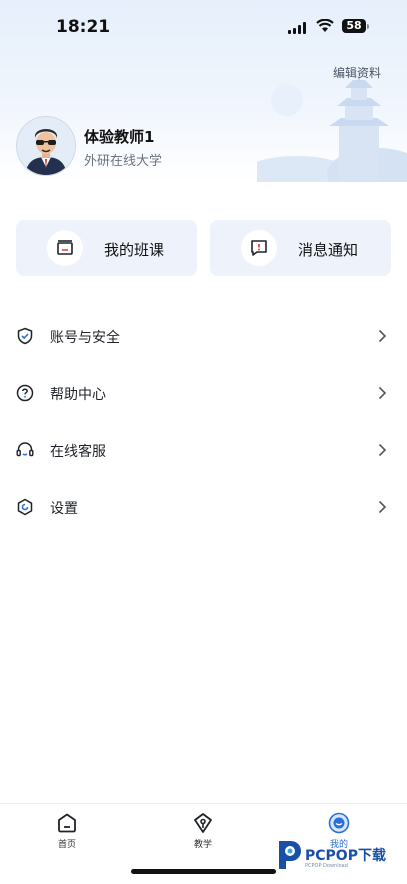  Describe the element at coordinates (328, 250) in the screenshot. I see `messages-label: 消息通知` at that location.